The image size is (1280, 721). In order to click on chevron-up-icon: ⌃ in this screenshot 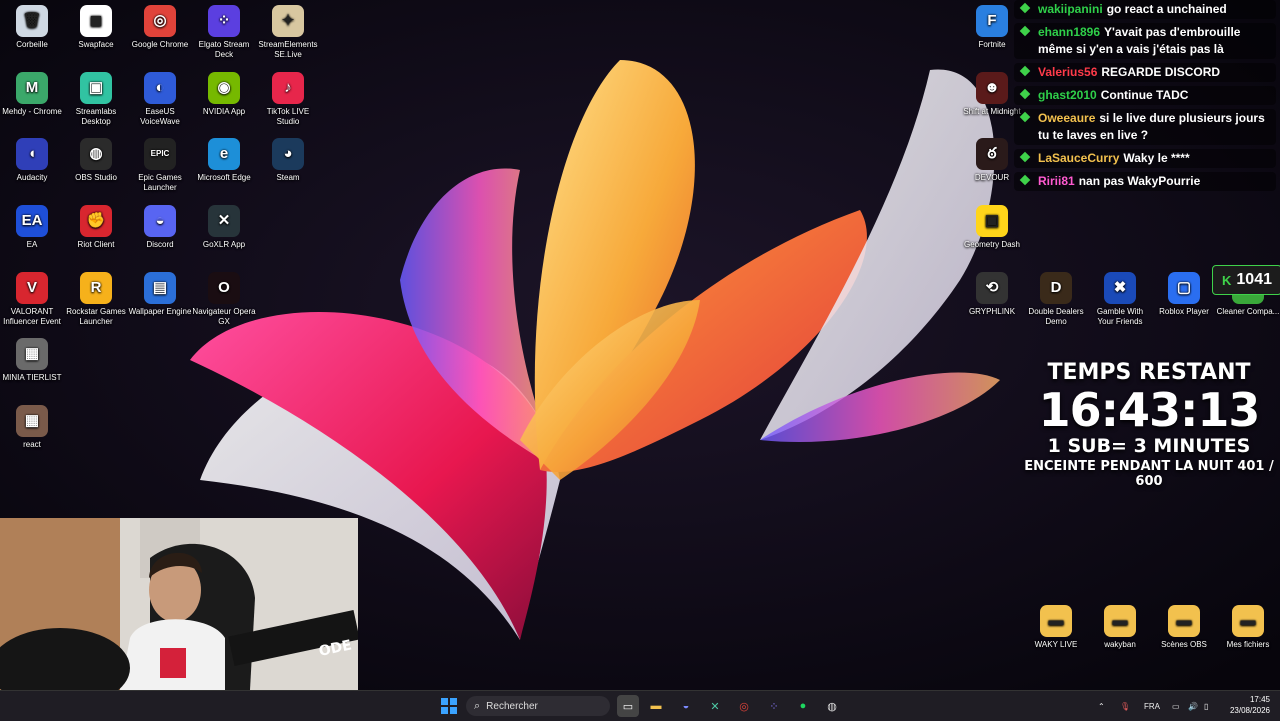, I will do `click(1101, 706)`.